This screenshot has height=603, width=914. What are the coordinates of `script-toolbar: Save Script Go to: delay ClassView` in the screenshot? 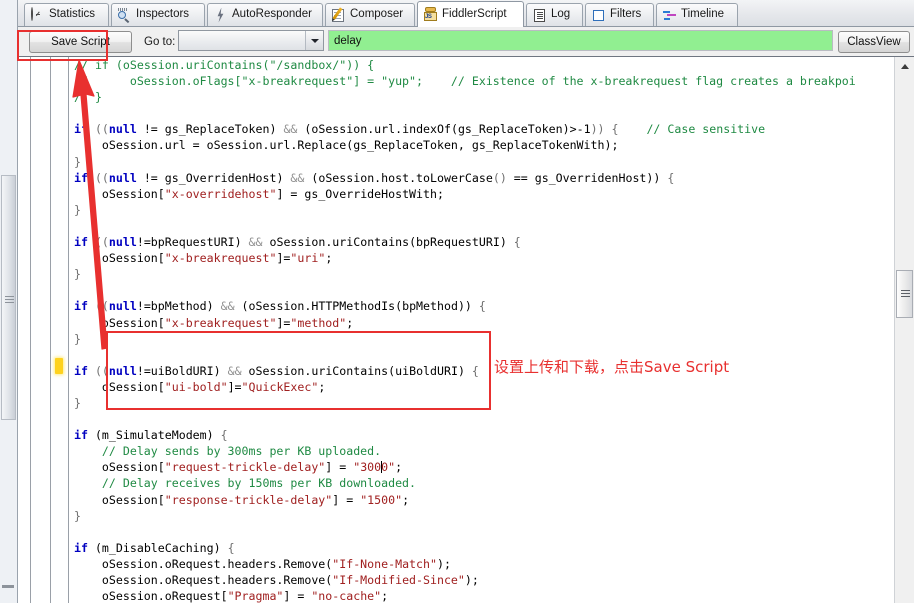 It's located at (466, 41).